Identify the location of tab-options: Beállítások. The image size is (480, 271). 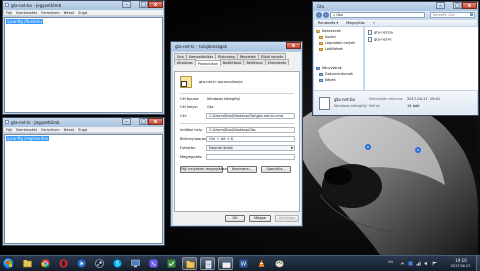
(232, 62).